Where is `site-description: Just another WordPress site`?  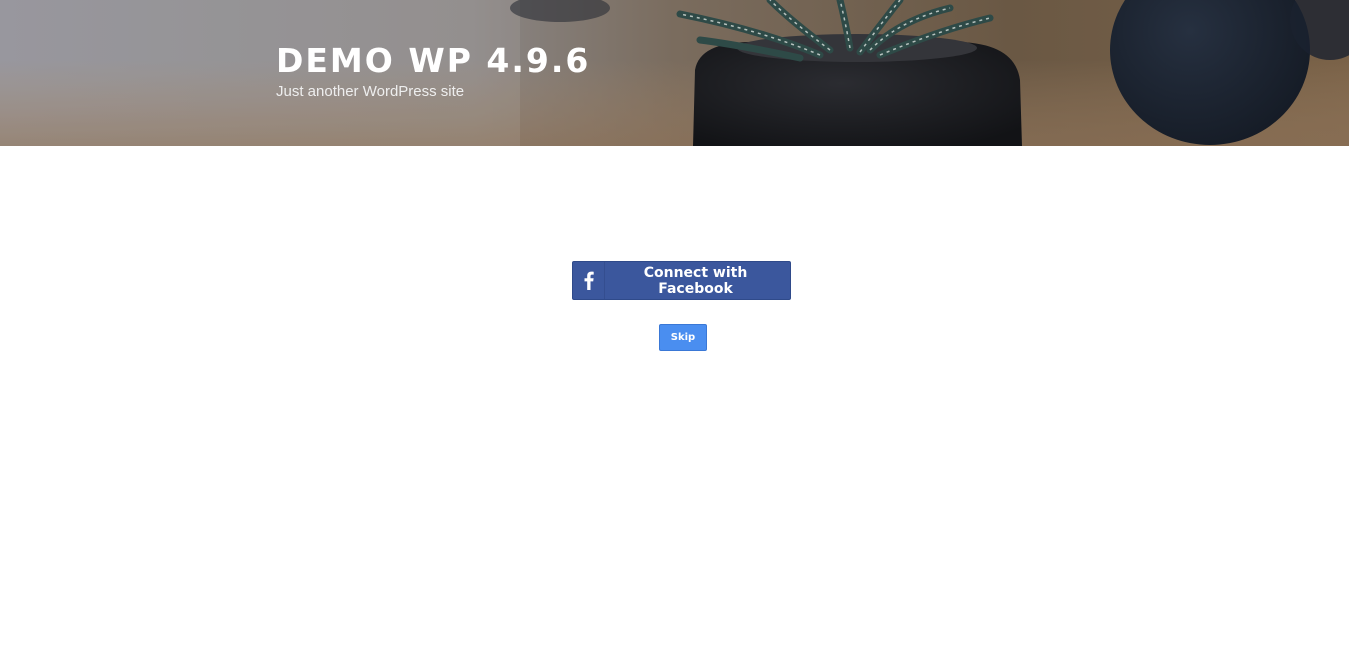
site-description: Just another WordPress site is located at coordinates (370, 91).